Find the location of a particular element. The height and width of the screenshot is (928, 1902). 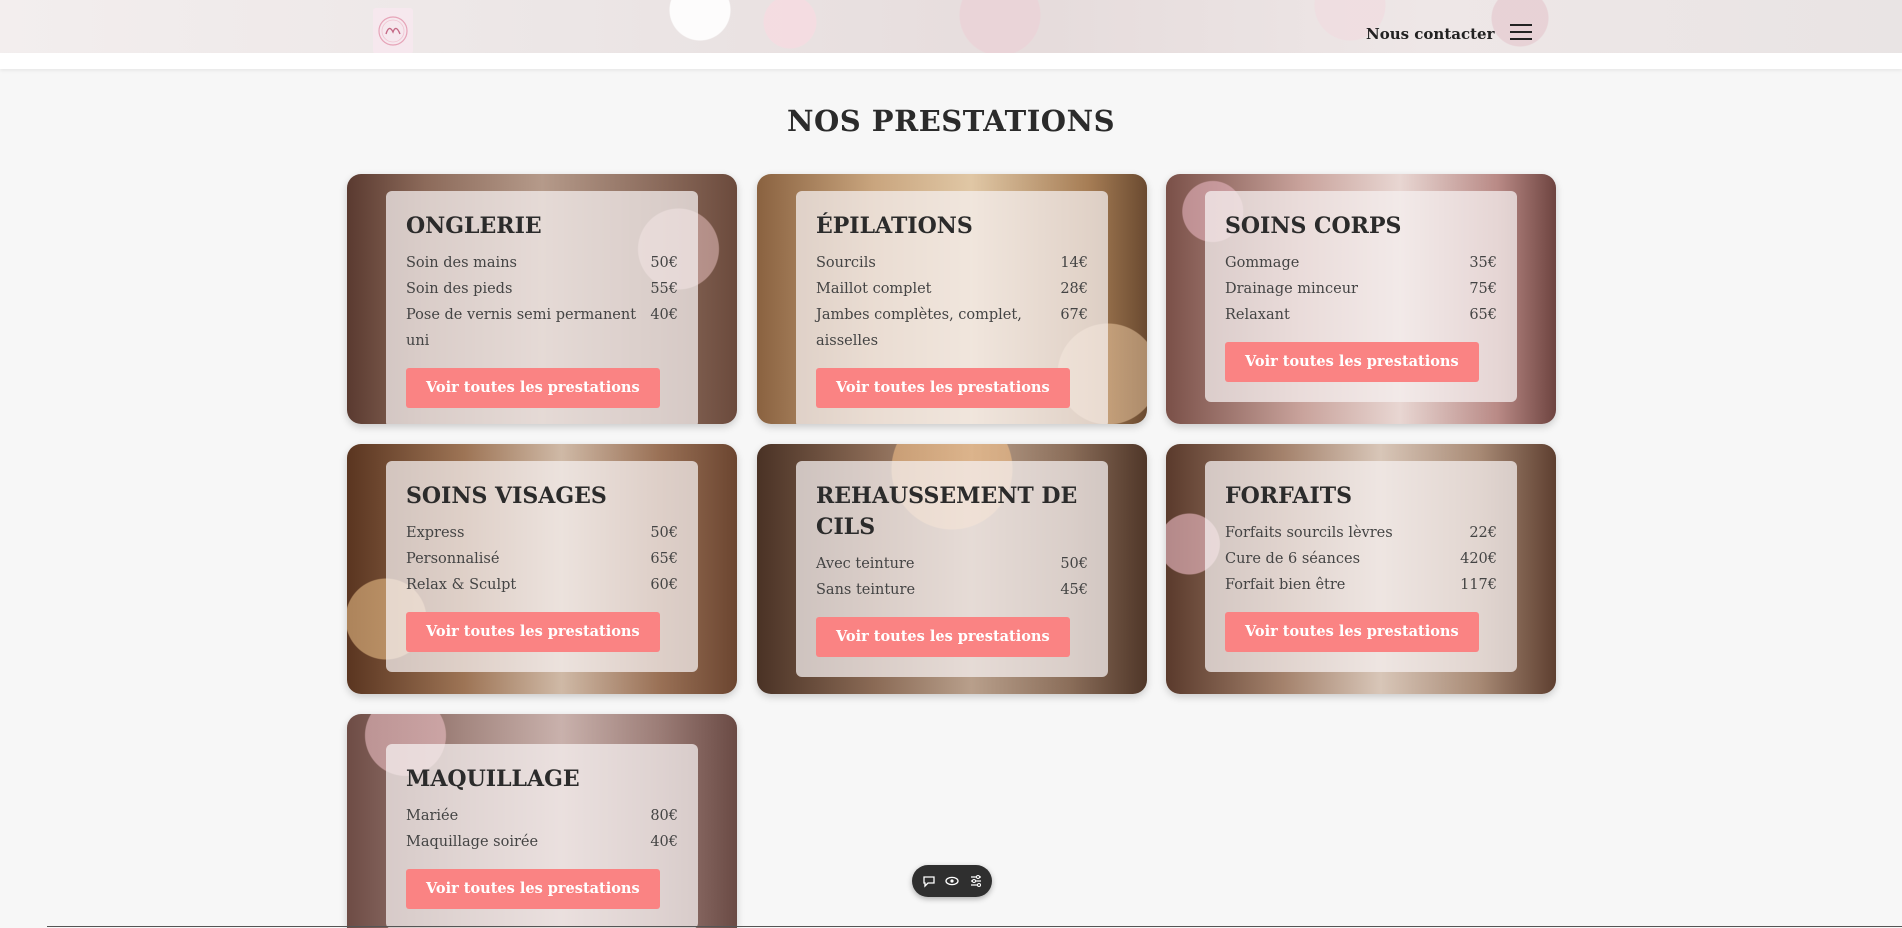

list-item: Personnalisé 65€ is located at coordinates (542, 559).